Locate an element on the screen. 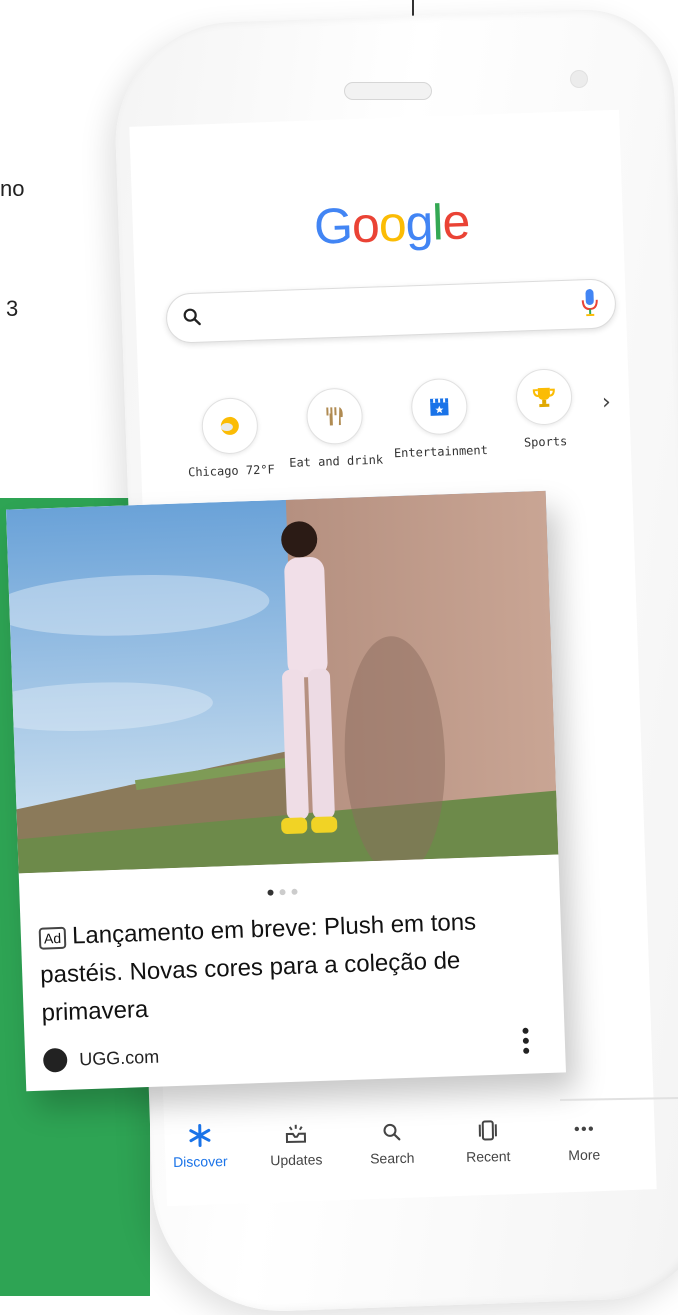 The width and height of the screenshot is (678, 1315). nav-label: Updates is located at coordinates (296, 1159).